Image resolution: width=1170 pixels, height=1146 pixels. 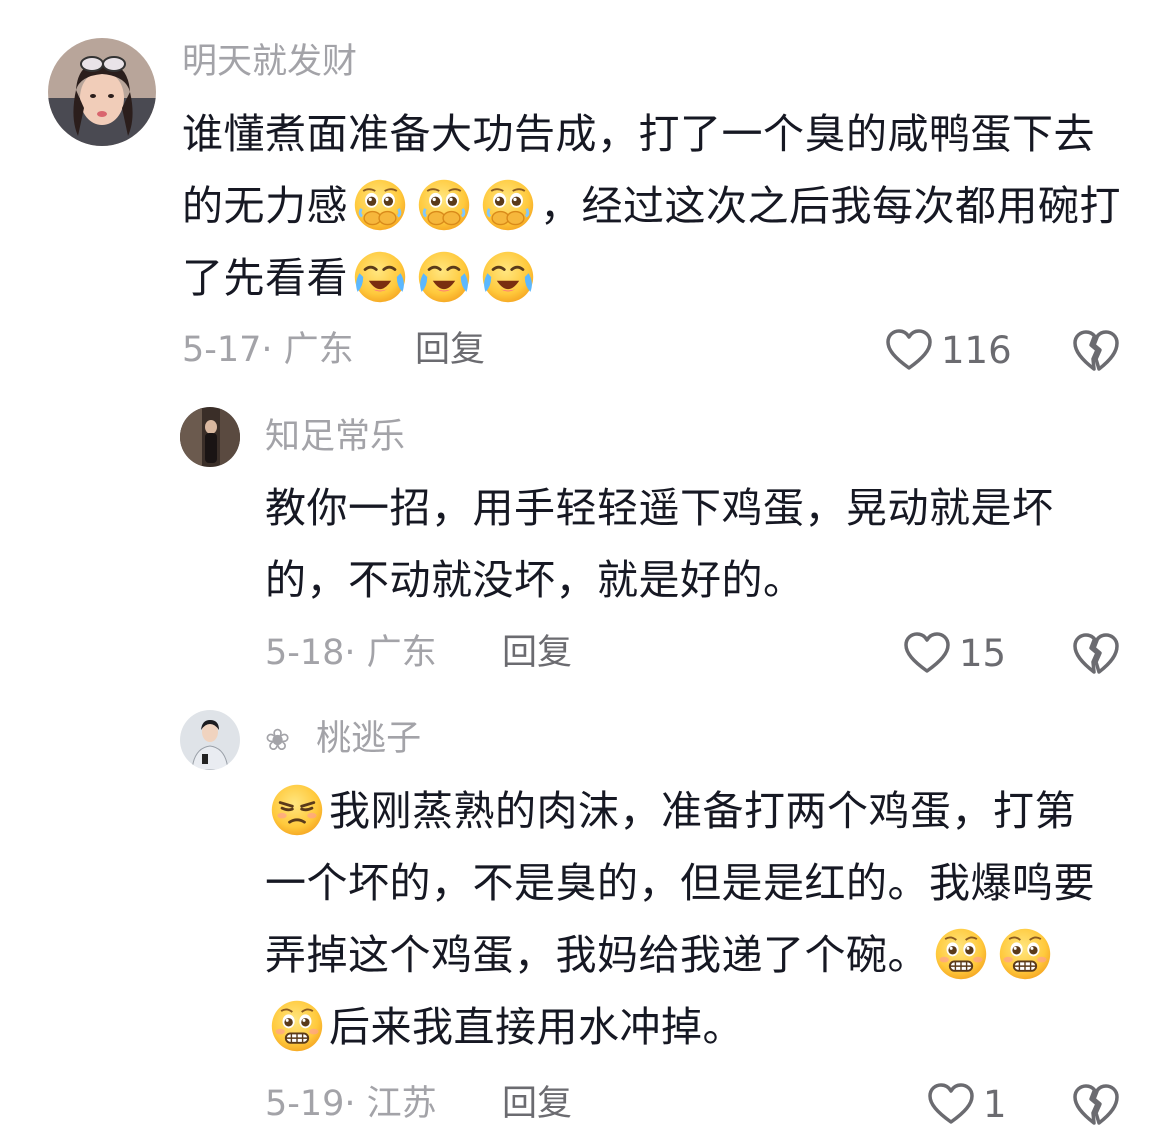 I want to click on like-count: 15, so click(x=983, y=653).